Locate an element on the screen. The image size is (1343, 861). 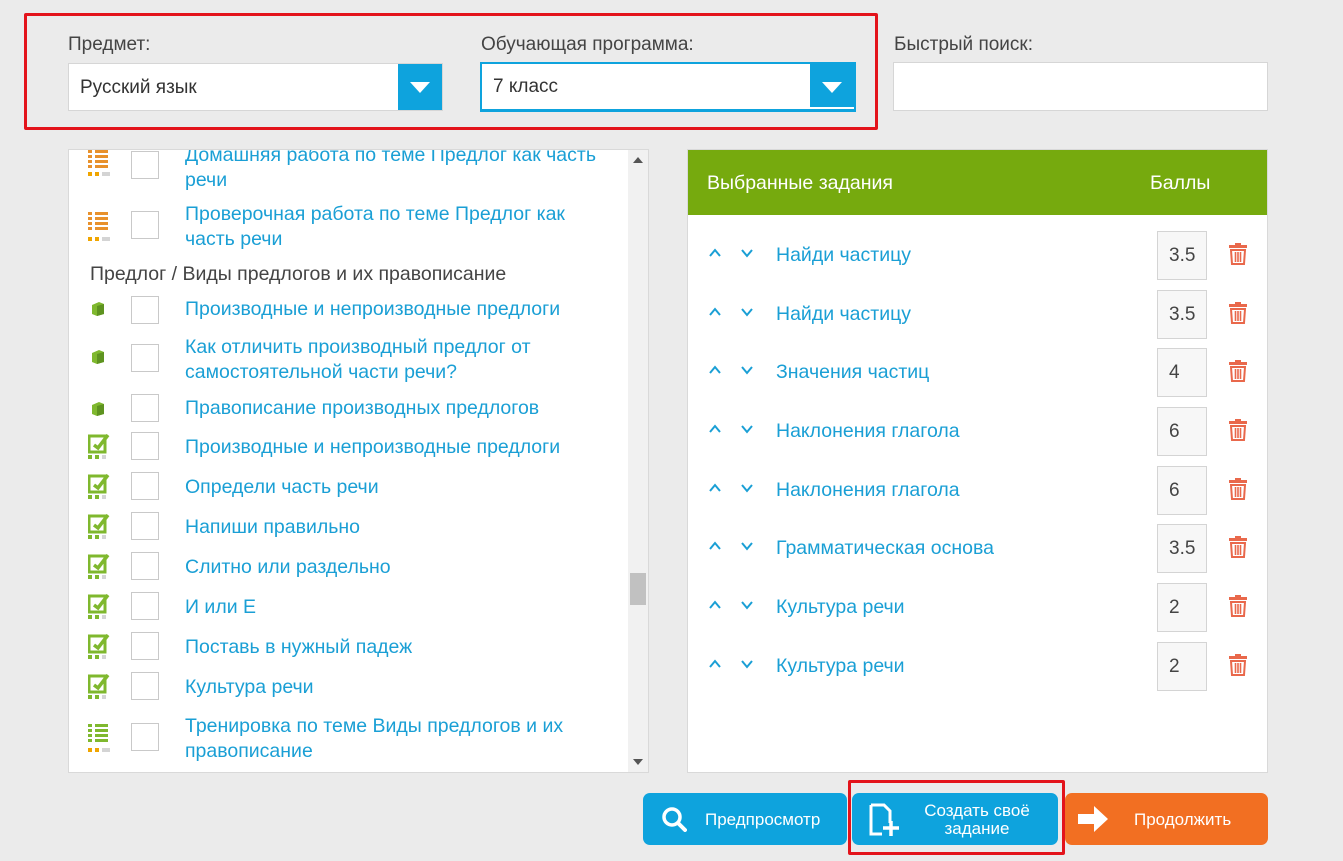
subject-select: Русский язык is located at coordinates (255, 87).